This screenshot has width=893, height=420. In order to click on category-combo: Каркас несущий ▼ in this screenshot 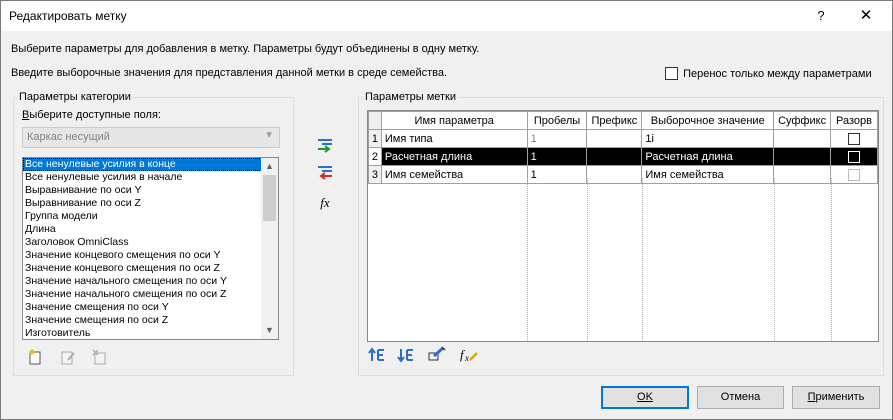, I will do `click(151, 137)`.